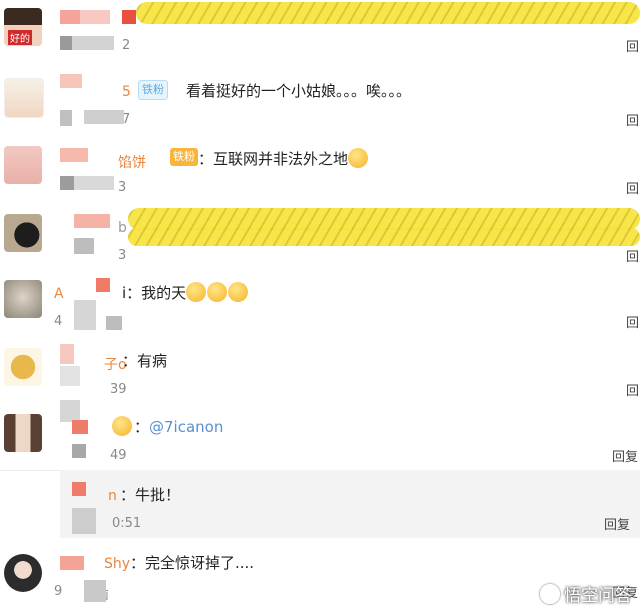 Image resolution: width=640 pixels, height=608 pixels. I want to click on mosaic-redaction, so click(98, 304).